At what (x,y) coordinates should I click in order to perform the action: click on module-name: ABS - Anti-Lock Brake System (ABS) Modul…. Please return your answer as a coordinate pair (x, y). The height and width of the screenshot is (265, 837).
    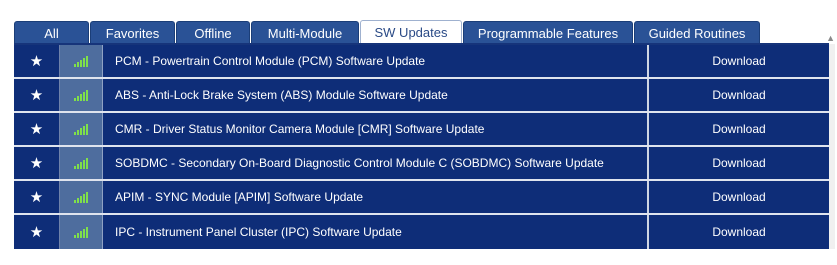
    Looking at the image, I should click on (376, 95).